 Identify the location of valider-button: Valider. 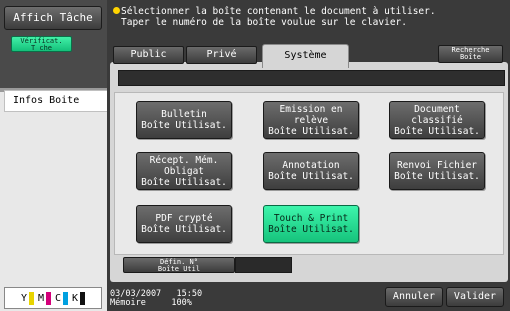
(475, 297).